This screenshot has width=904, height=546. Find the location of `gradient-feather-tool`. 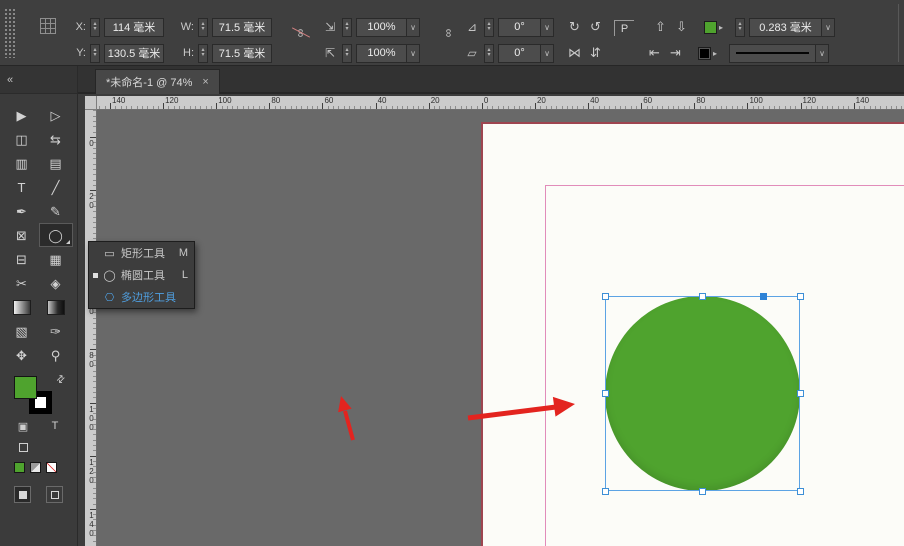

gradient-feather-tool is located at coordinates (56, 307).